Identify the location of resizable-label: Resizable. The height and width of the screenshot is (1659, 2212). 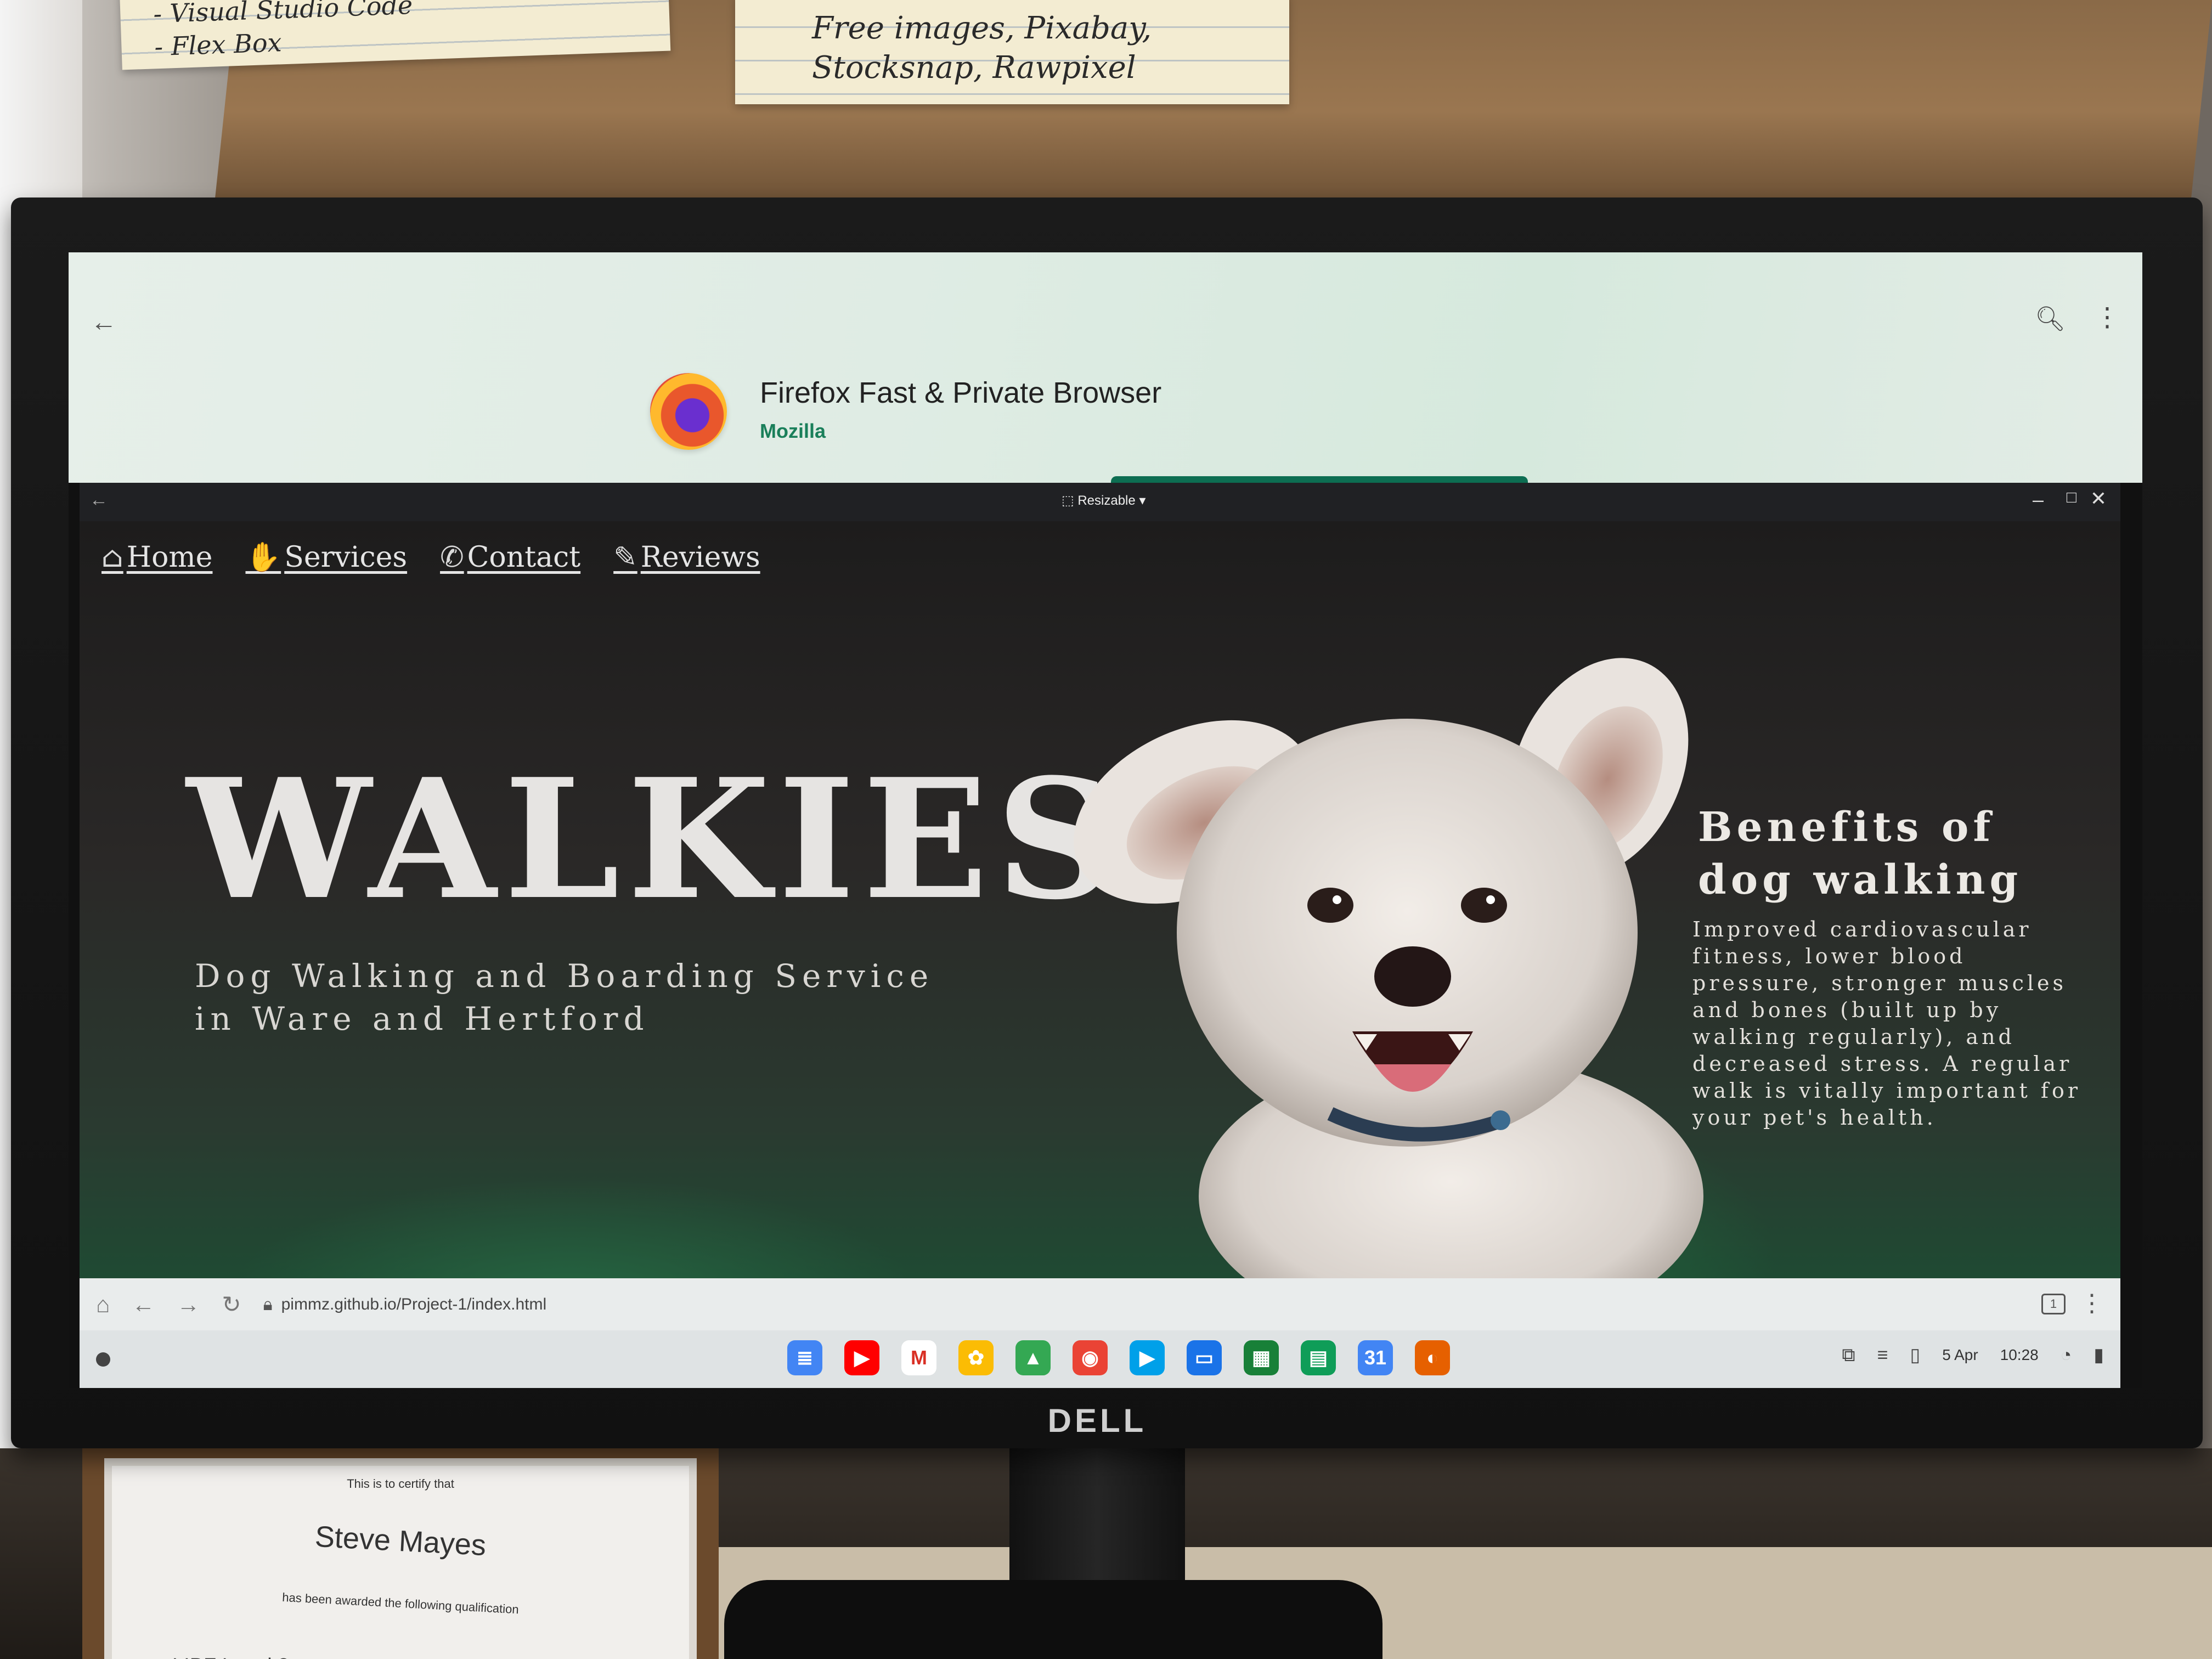
(1106, 501).